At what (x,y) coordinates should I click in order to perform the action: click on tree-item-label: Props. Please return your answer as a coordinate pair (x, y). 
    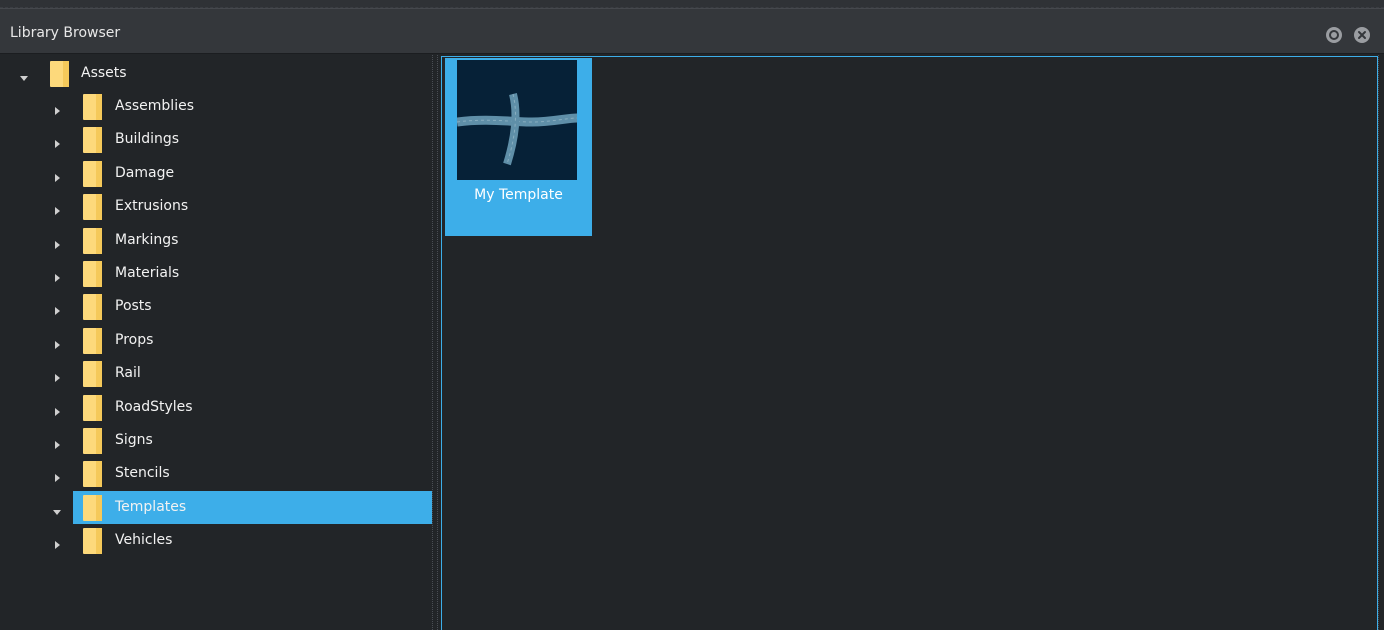
    Looking at the image, I should click on (134, 340).